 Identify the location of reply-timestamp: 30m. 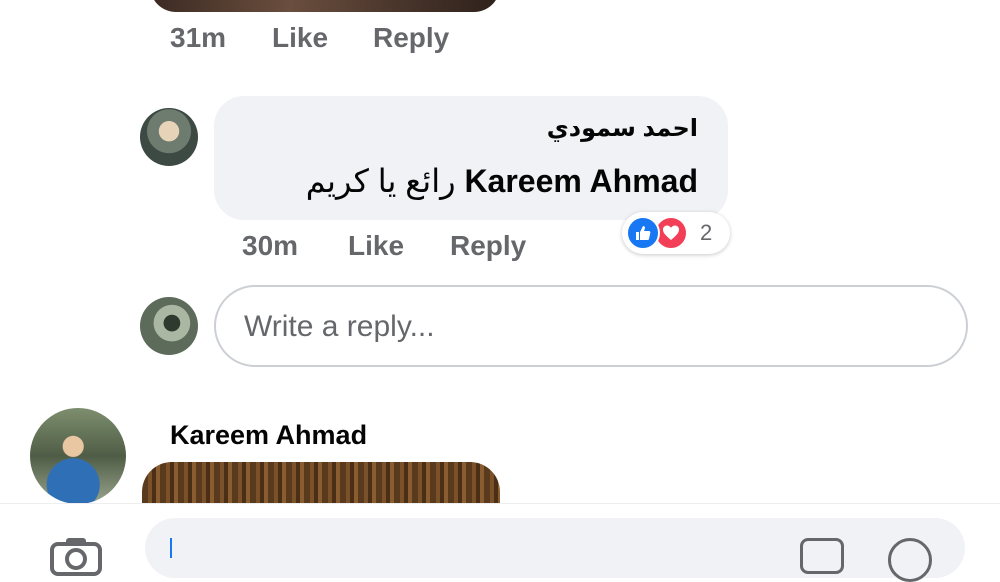
(270, 245).